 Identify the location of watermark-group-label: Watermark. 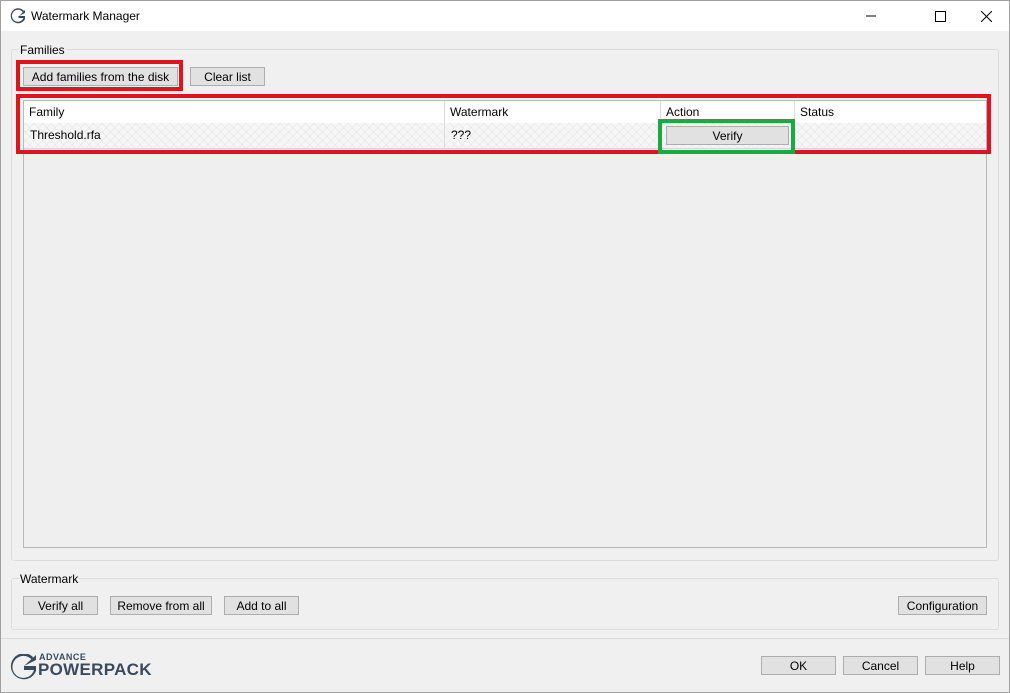
(49, 579).